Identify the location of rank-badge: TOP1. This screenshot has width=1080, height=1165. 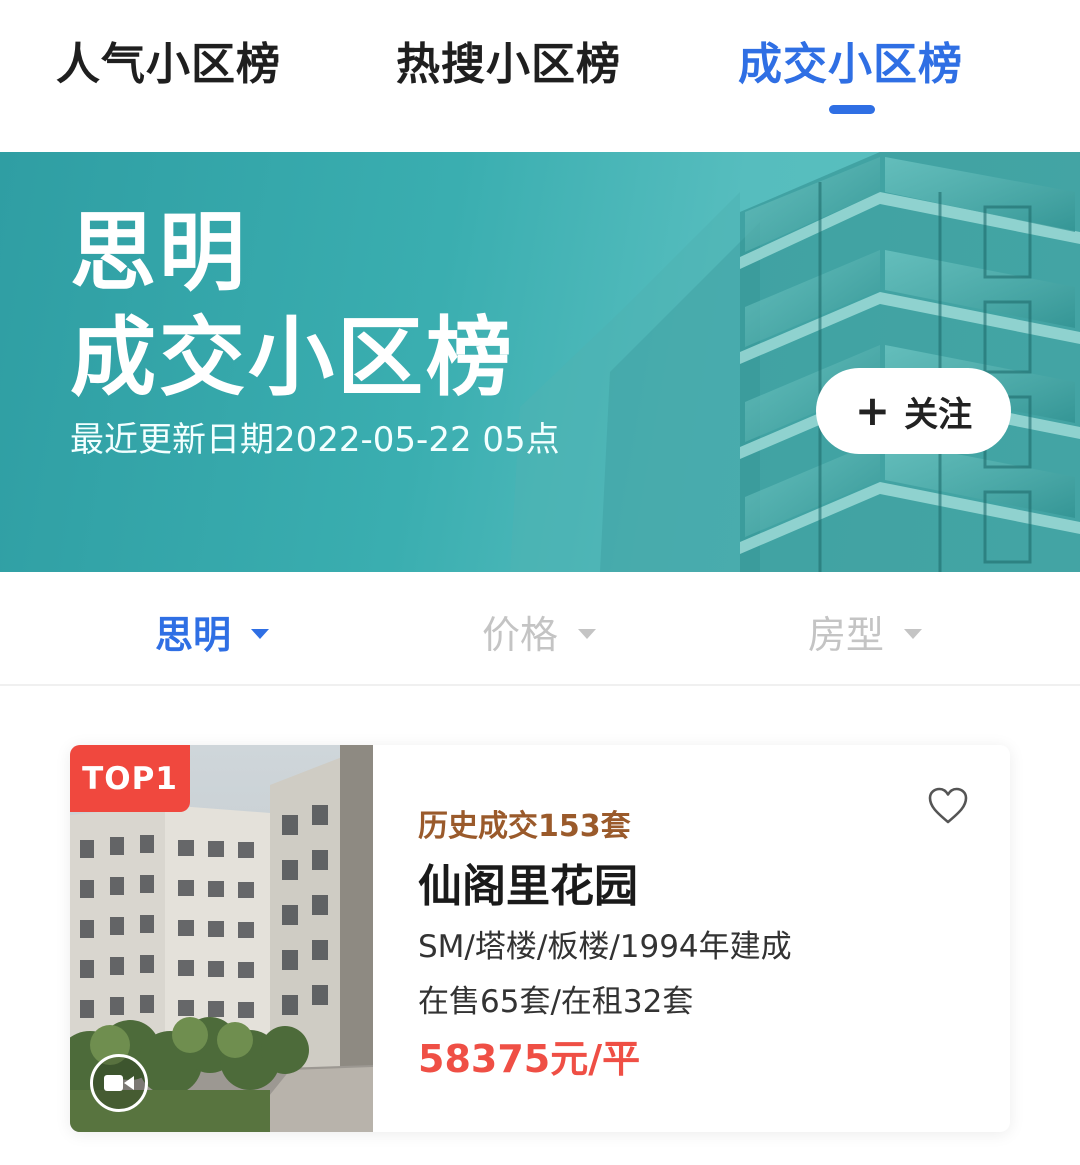
(130, 778).